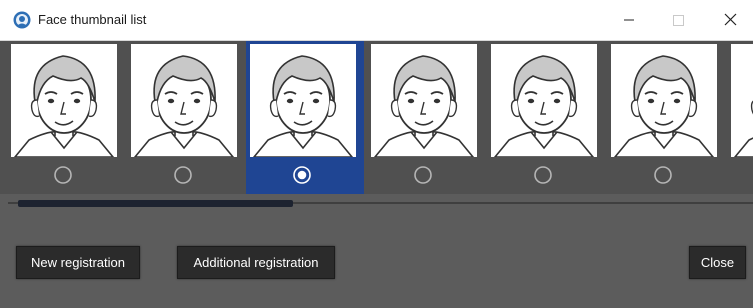  Describe the element at coordinates (256, 262) in the screenshot. I see `additional-registration-button: Additional registration` at that location.